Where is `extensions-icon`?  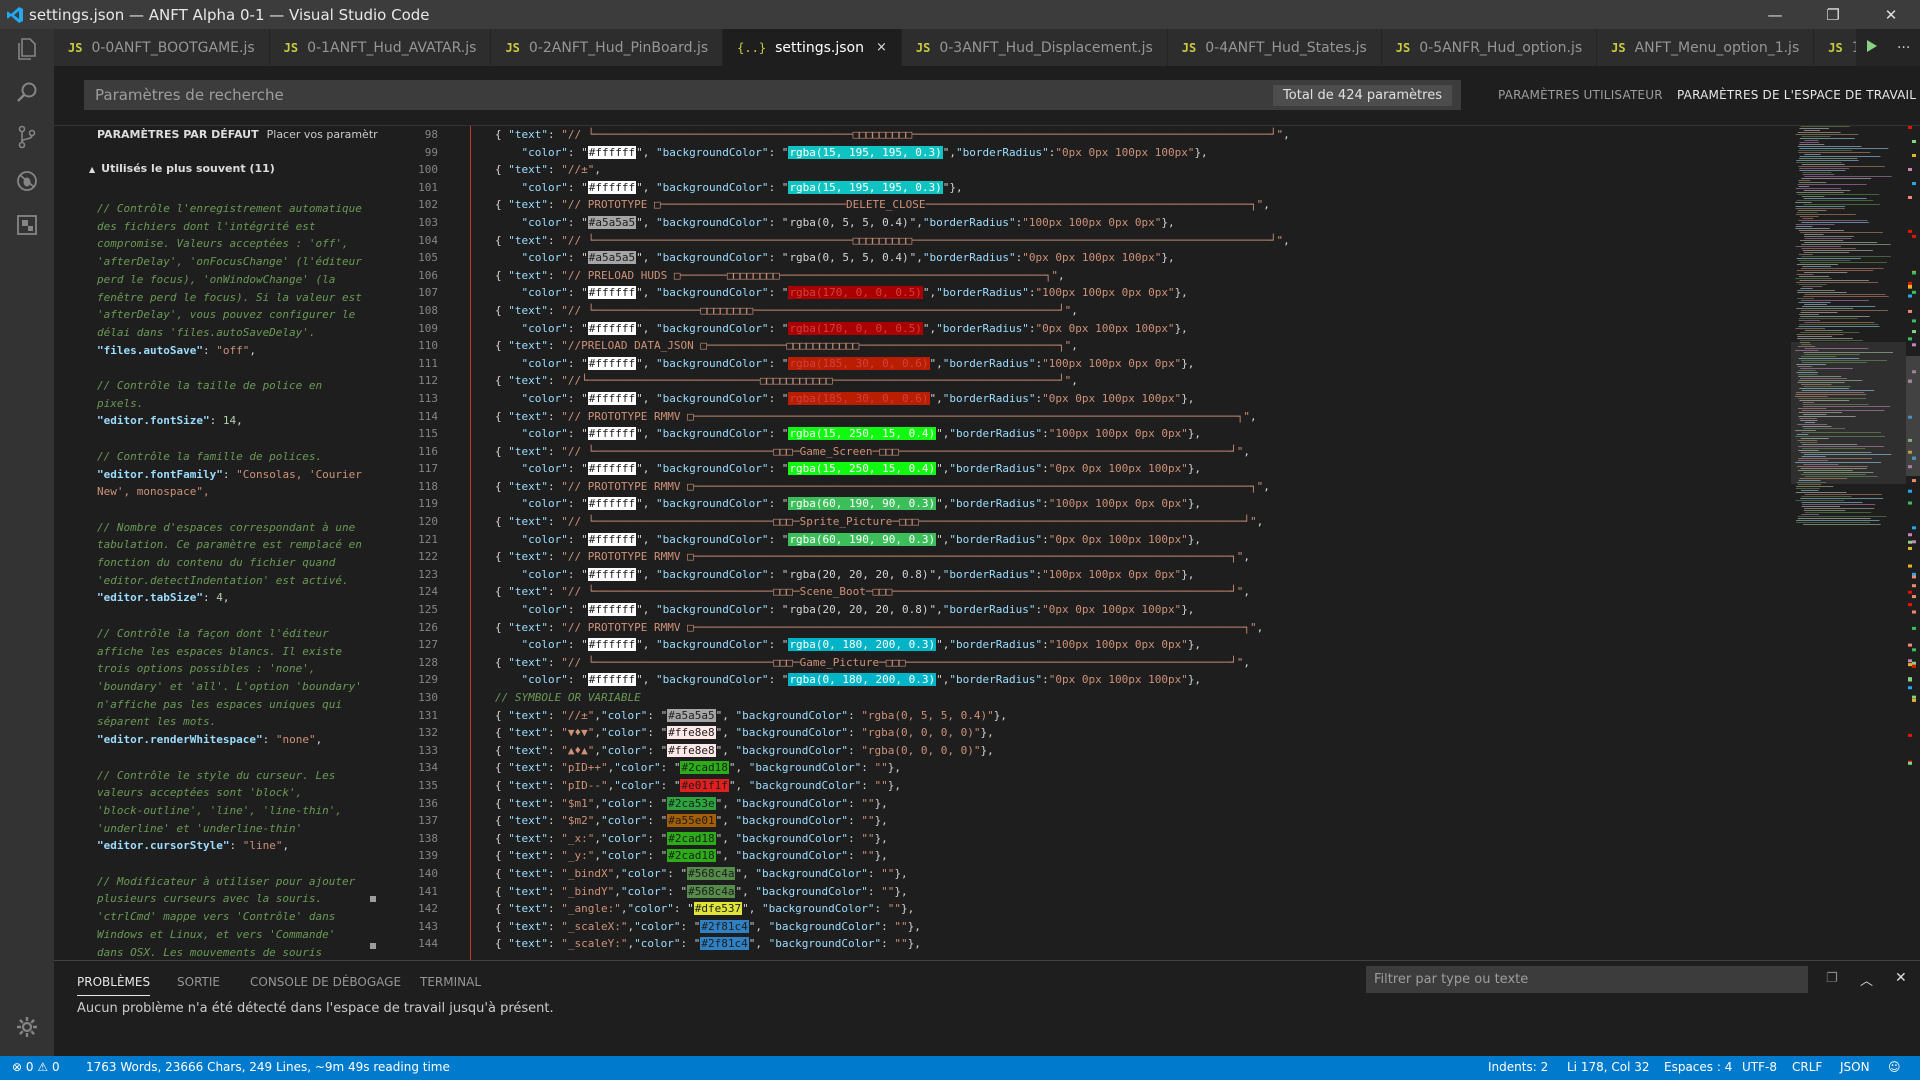 extensions-icon is located at coordinates (27, 225).